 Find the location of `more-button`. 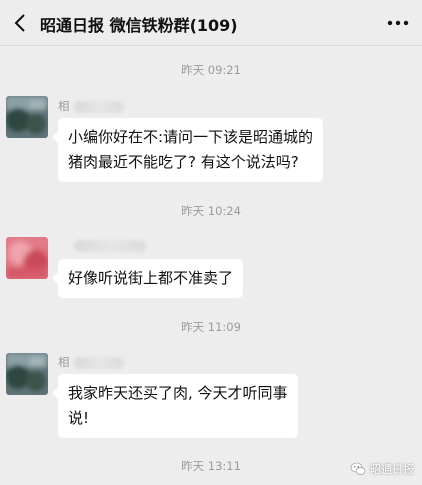

more-button is located at coordinates (398, 23).